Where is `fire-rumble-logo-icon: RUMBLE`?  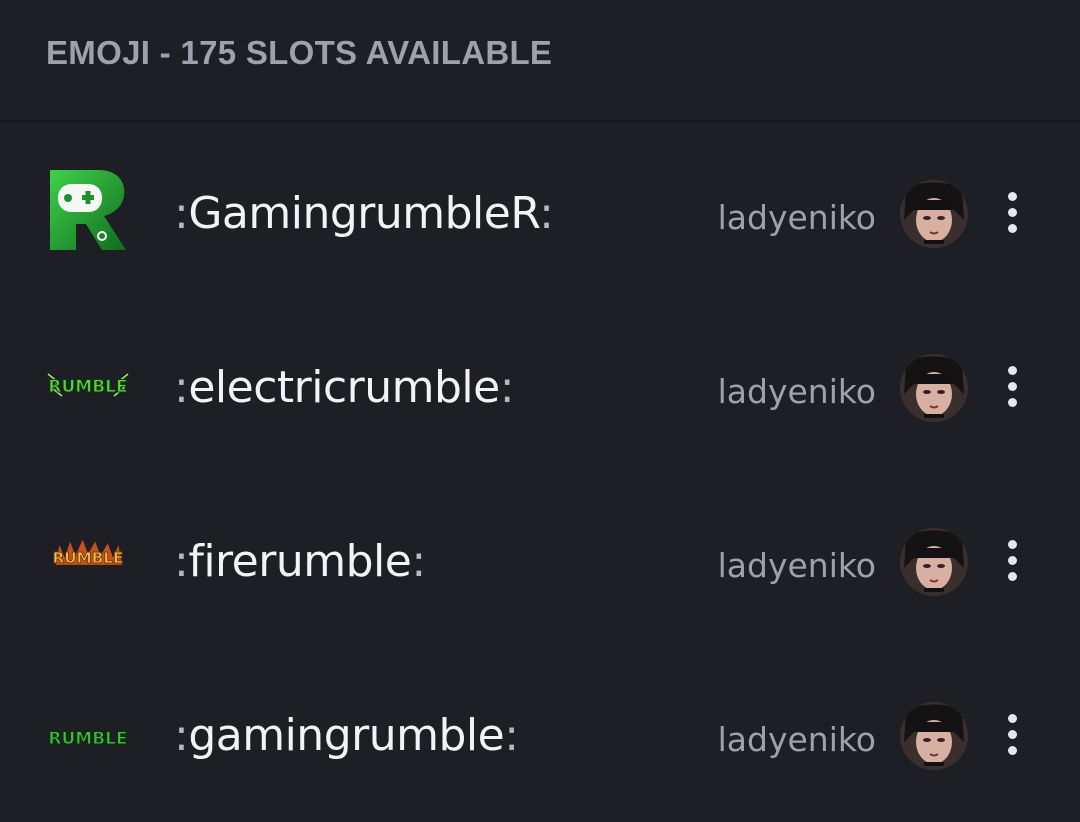
fire-rumble-logo-icon: RUMBLE is located at coordinates (88, 553).